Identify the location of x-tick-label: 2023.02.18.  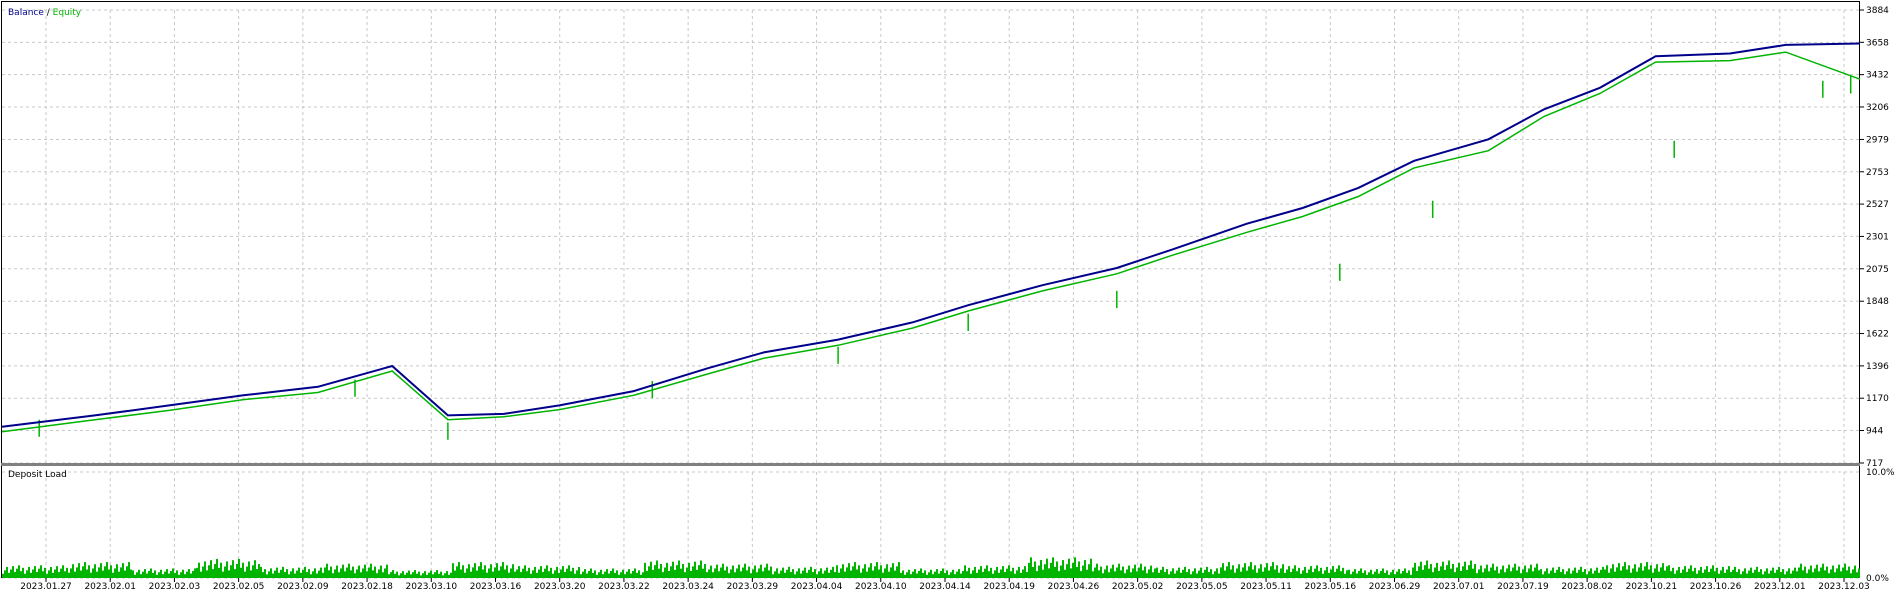
(367, 587).